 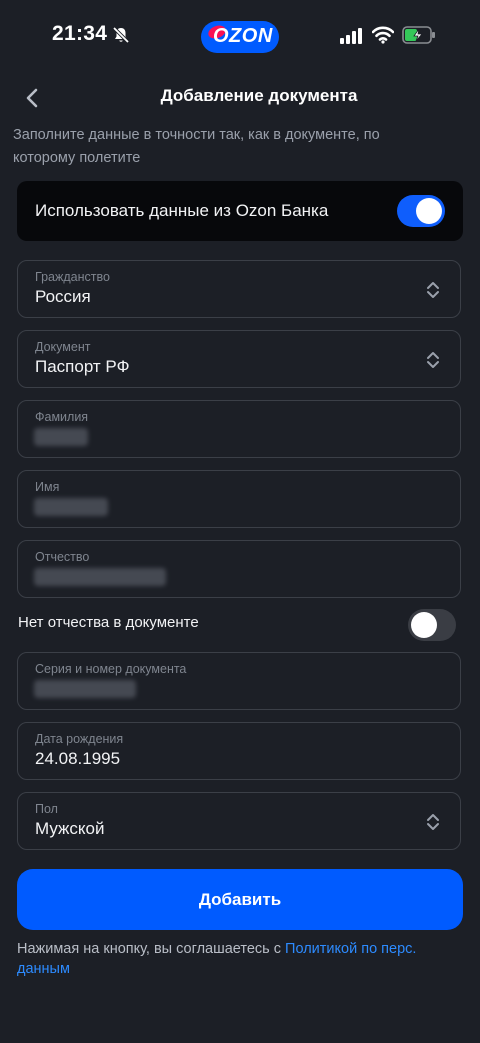 I want to click on document-number-label: Серия и номер документа, so click(x=111, y=669).